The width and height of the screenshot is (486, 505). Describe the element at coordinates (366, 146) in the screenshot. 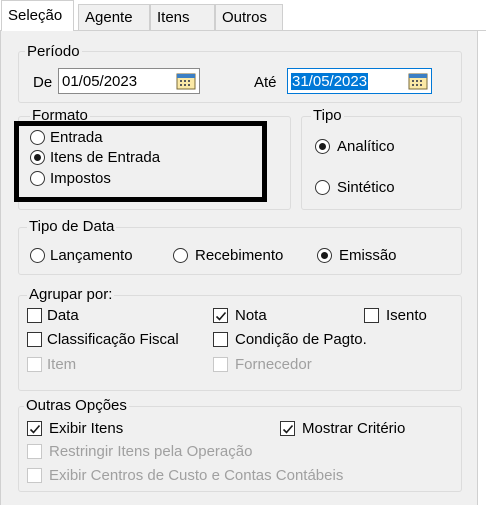

I see `radio-label: Analítico` at that location.